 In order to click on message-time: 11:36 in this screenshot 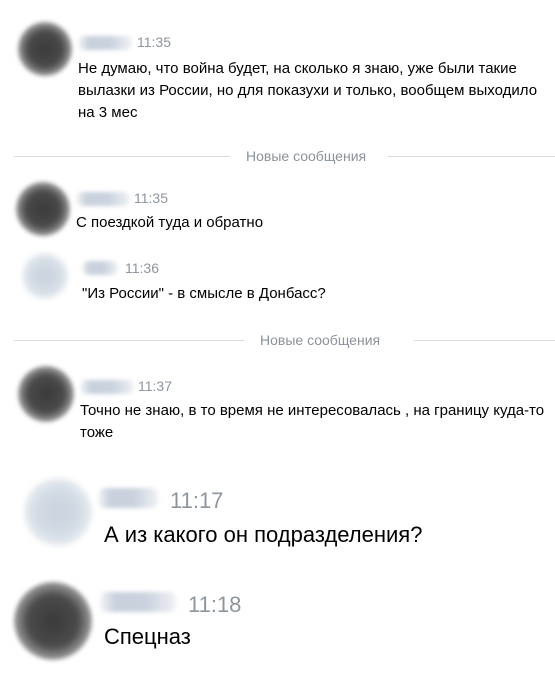, I will do `click(142, 268)`.